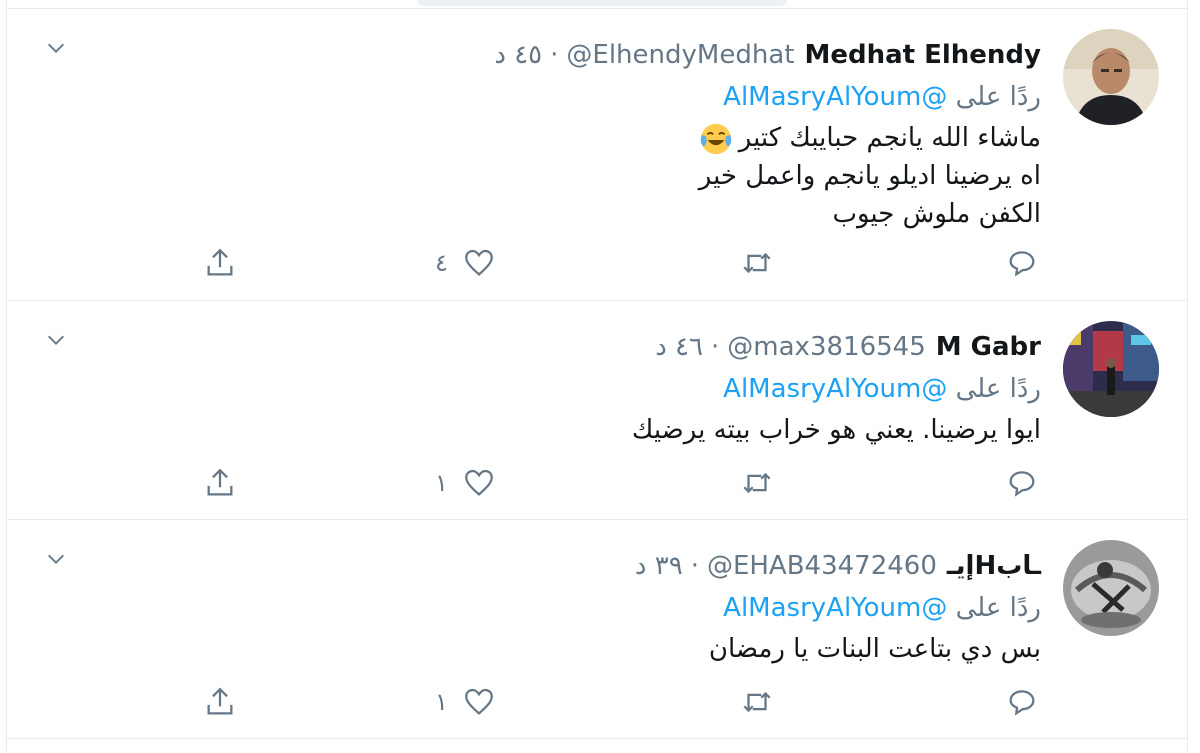  Describe the element at coordinates (988, 347) in the screenshot. I see `user-name: M Gabr` at that location.